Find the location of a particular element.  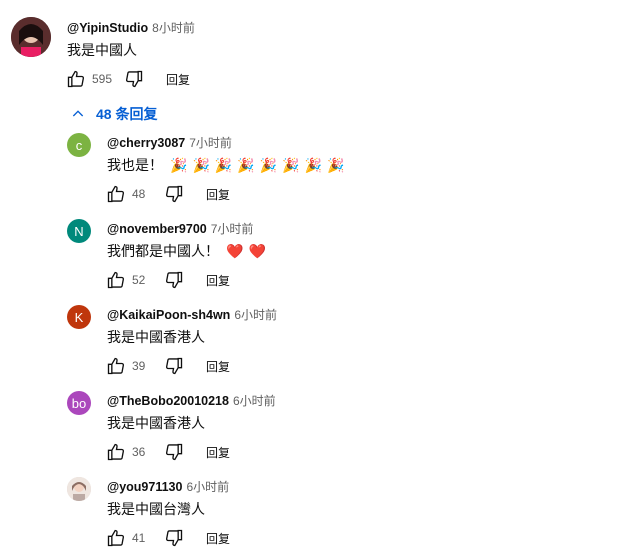

reply-header: @KaikaiPoon-sh4wn 6小时前 is located at coordinates (192, 314).